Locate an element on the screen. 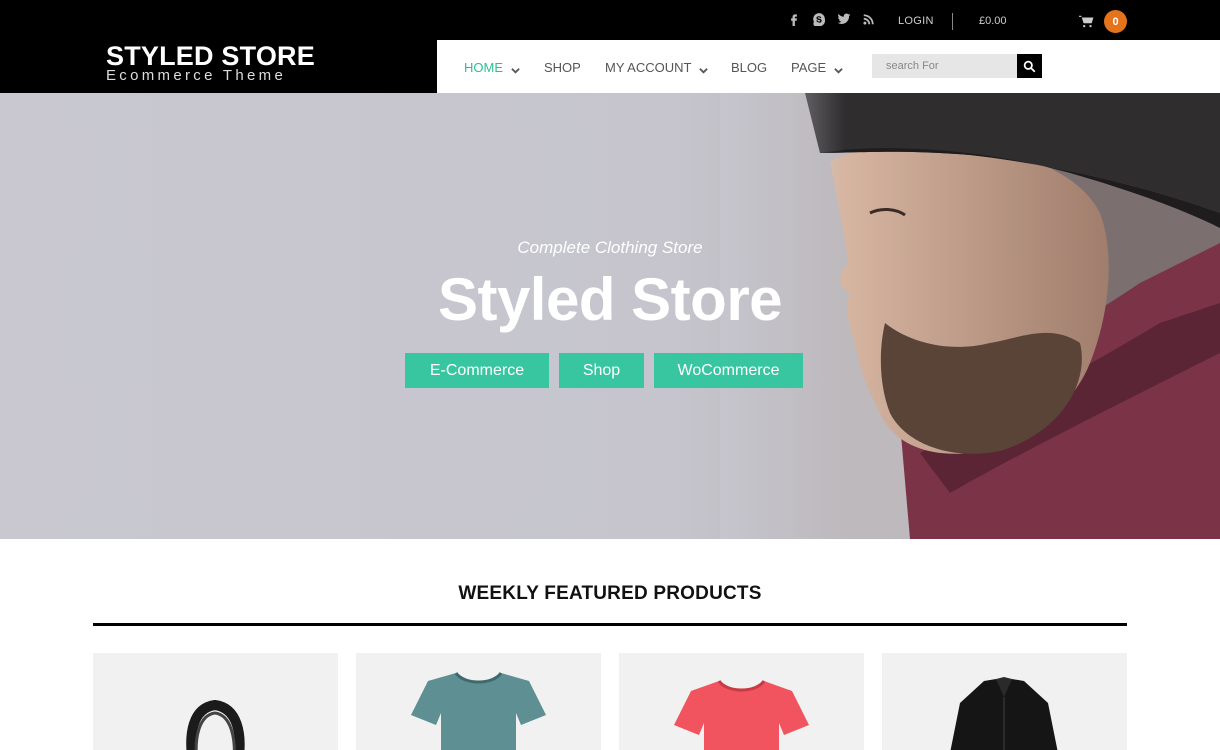 The width and height of the screenshot is (1220, 750). skype-icon is located at coordinates (818, 18).